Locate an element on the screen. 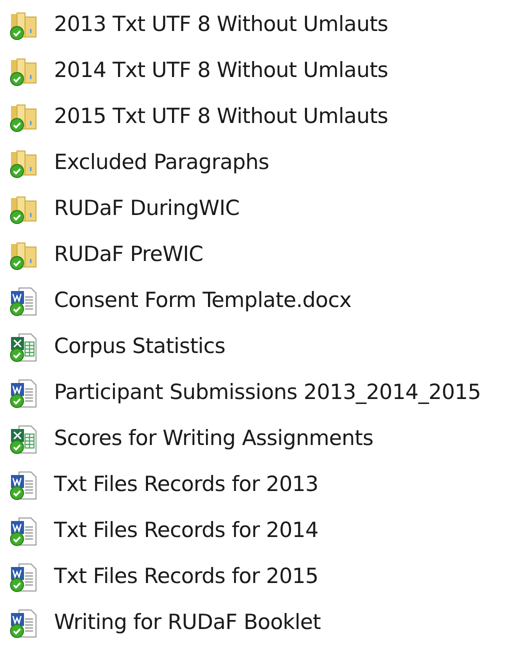 The width and height of the screenshot is (522, 646). file-name: Writing for RUDaF Booklet is located at coordinates (187, 623).